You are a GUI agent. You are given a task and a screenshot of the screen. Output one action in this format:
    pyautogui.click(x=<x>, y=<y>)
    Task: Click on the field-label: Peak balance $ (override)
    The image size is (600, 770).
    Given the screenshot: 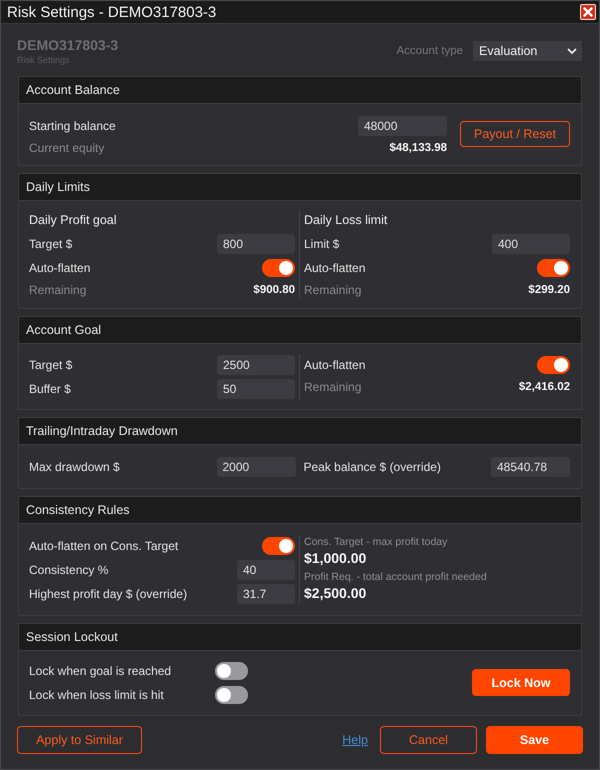 What is the action you would take?
    pyautogui.click(x=372, y=467)
    